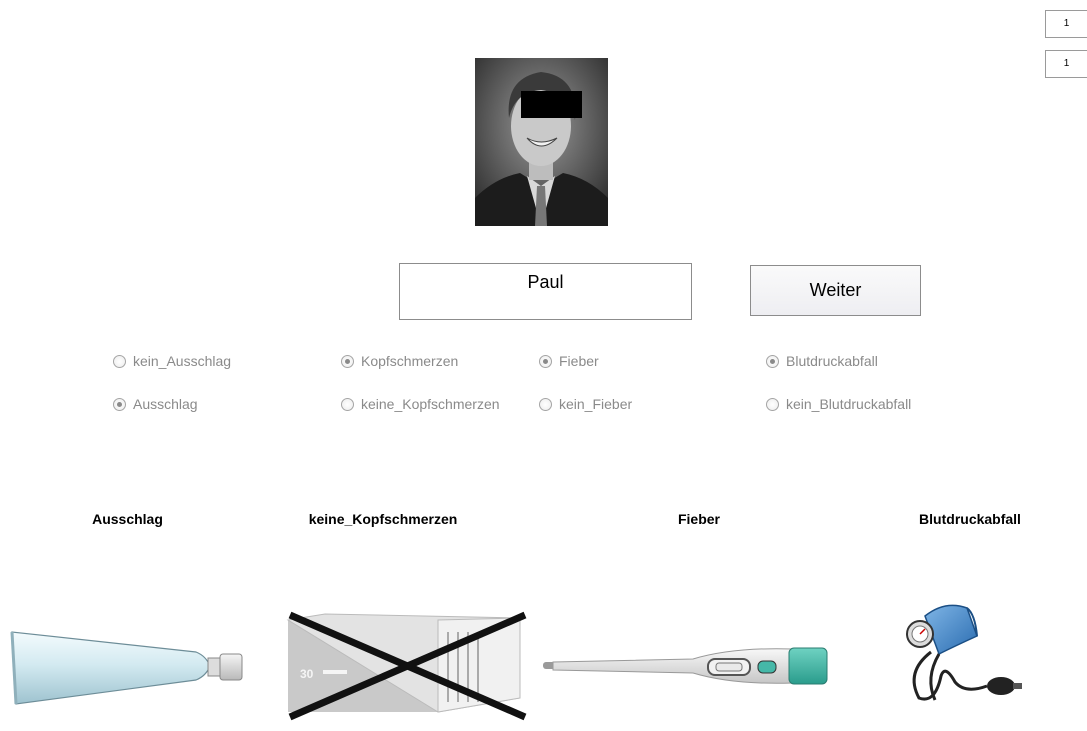 This screenshot has width=1087, height=731. I want to click on radio-kopfschmerzen: Kopfschmerzen, so click(399, 361).